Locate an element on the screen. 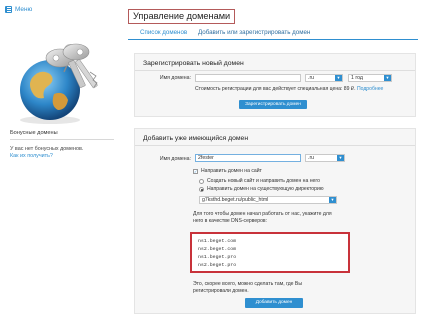  hamburger-icon is located at coordinates (8, 9).